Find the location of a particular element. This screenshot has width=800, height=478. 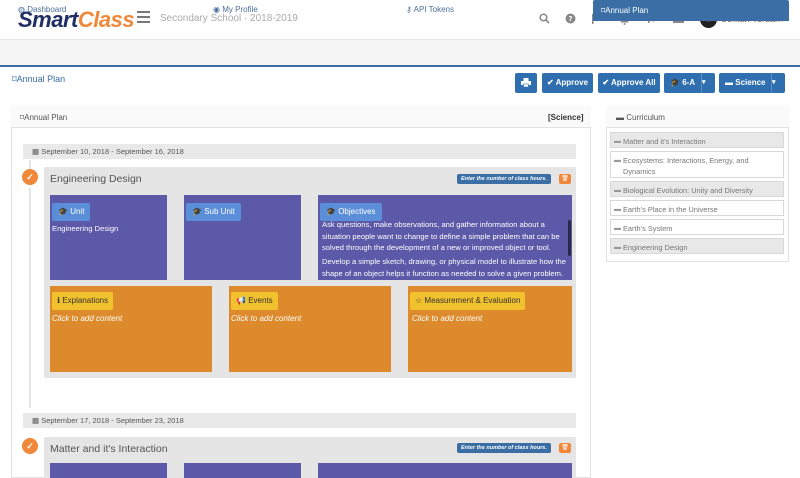

card-title: ⌑Annual Plan is located at coordinates (44, 117).